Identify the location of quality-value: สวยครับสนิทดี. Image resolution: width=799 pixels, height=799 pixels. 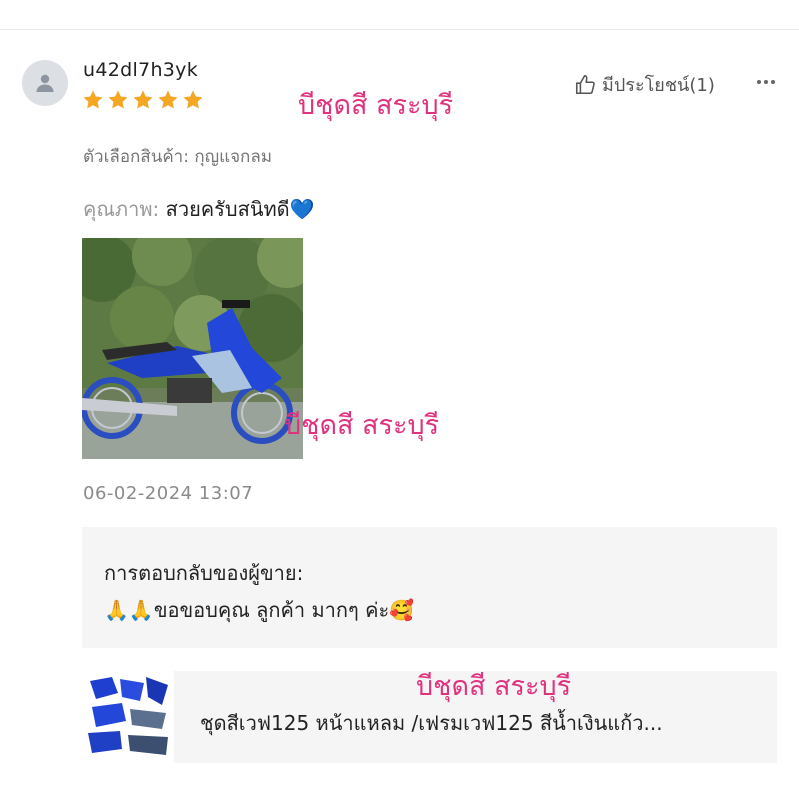
(227, 209).